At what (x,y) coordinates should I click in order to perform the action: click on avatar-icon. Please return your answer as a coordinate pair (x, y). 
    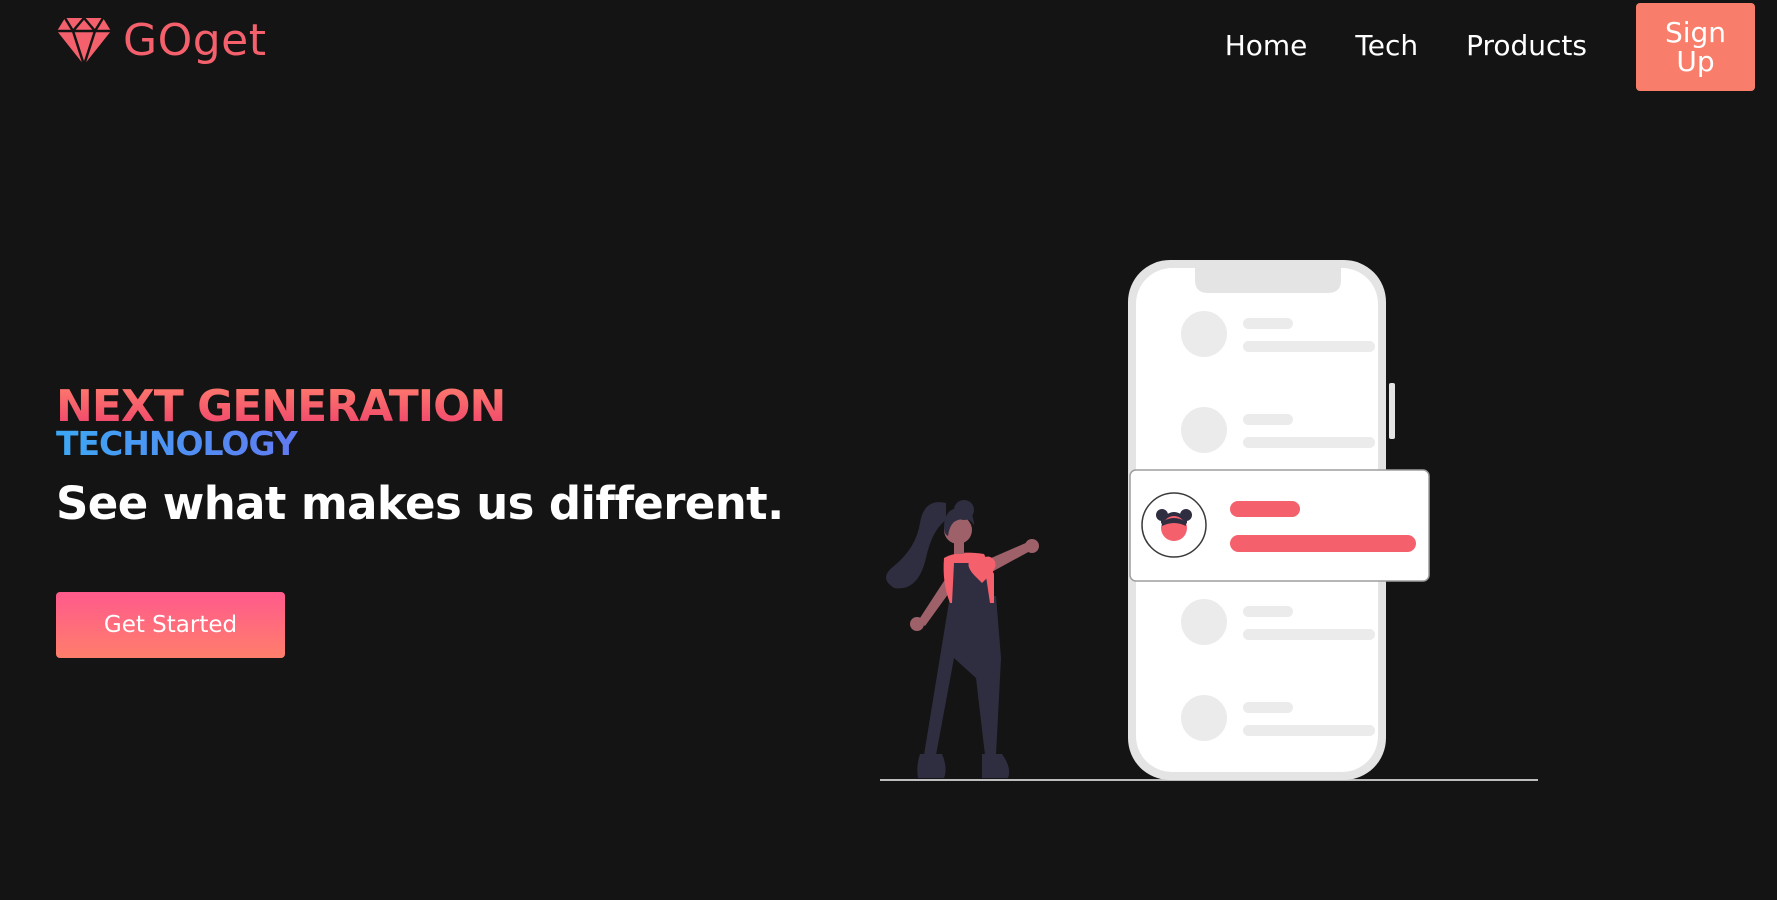
    Looking at the image, I should click on (1174, 525).